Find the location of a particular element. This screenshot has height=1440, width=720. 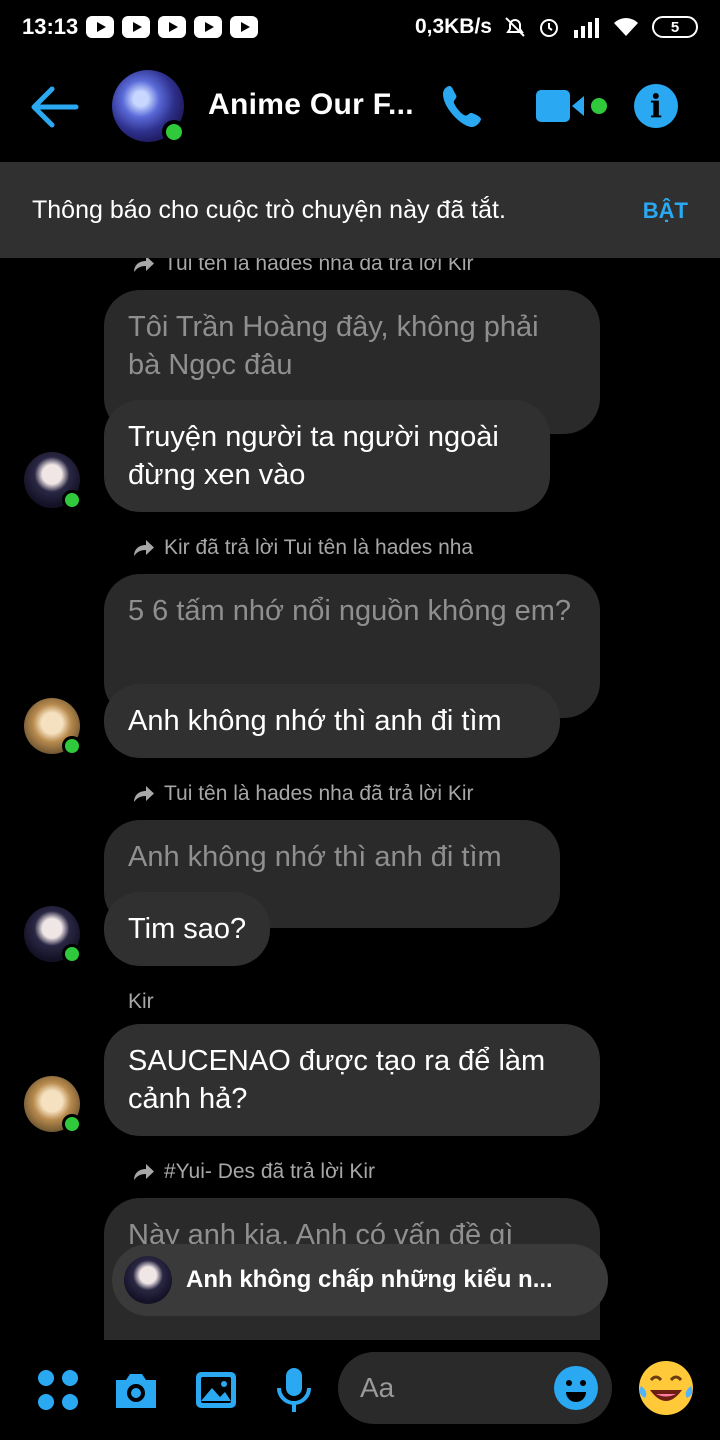

battery-icon: 5 is located at coordinates (675, 27).